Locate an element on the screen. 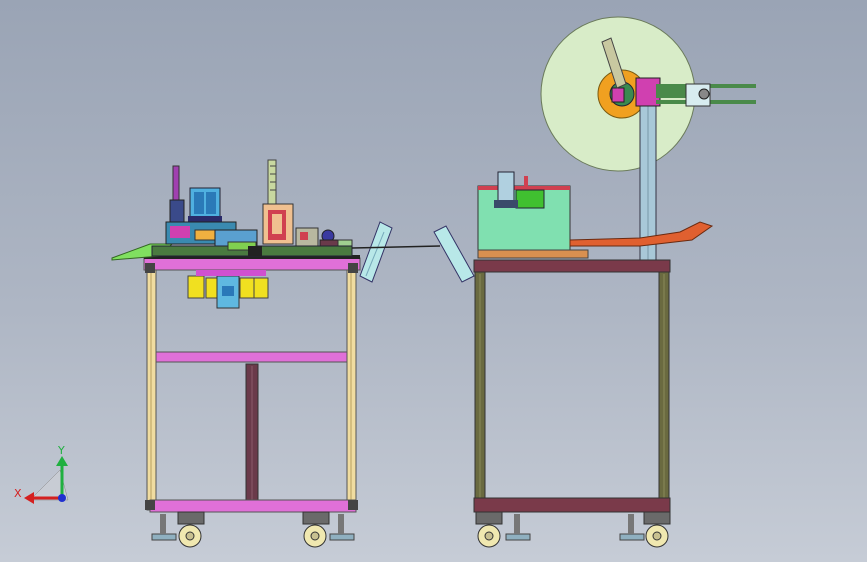 Image resolution: width=867 pixels, height=562 pixels. left-casters is located at coordinates (253, 529).